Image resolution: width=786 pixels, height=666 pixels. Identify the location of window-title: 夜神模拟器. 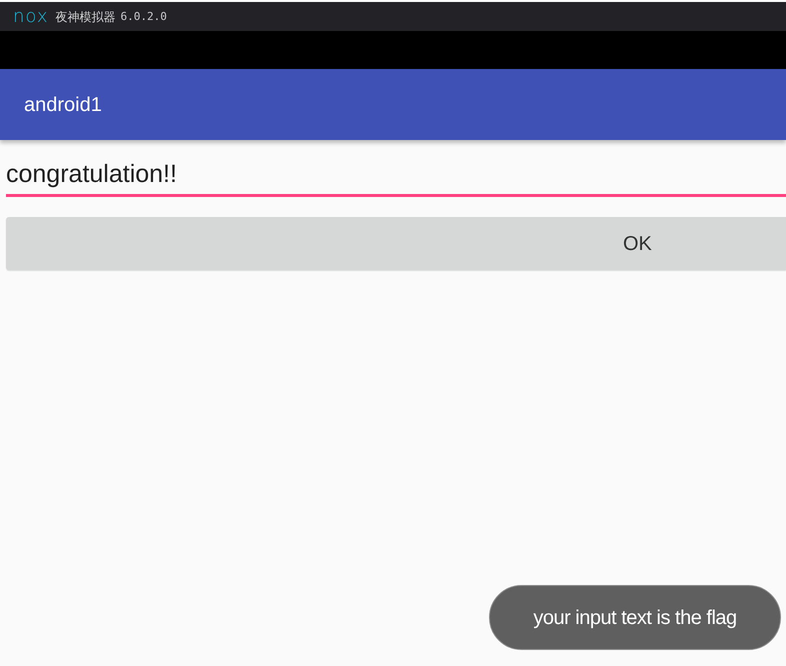
(86, 16).